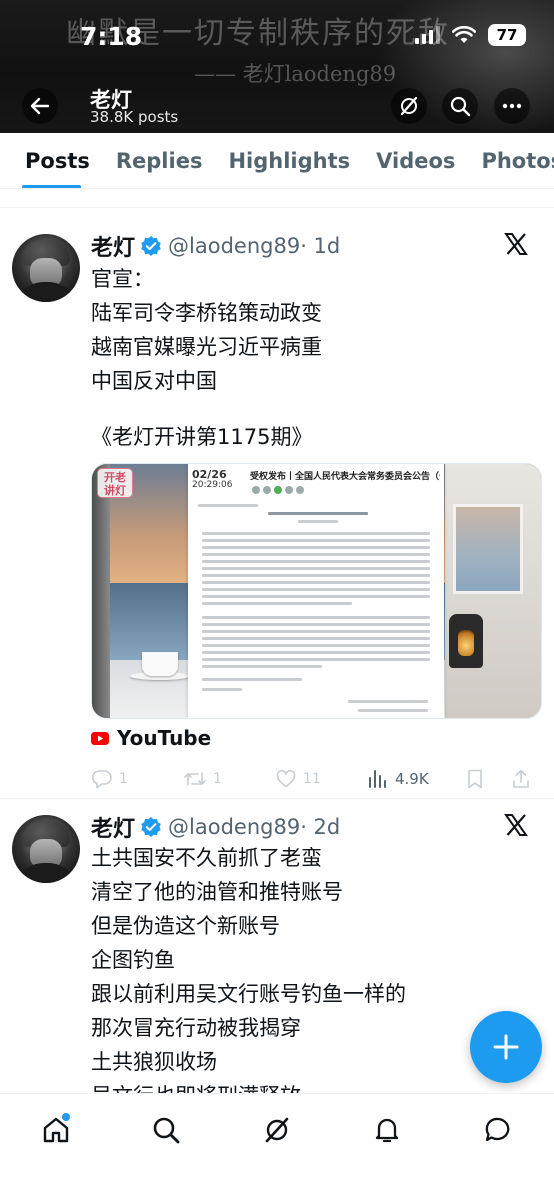 This screenshot has width=554, height=1200. I want to click on status-time: 7:18, so click(111, 36).